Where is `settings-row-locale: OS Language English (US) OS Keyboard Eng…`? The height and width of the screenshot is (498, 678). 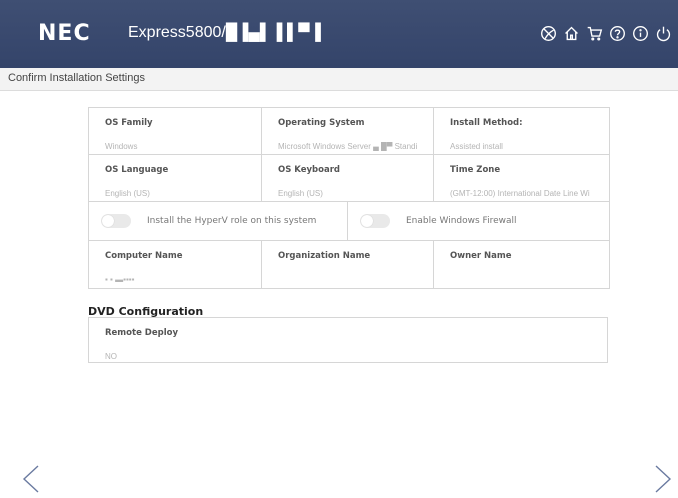
settings-row-locale: OS Language English (US) OS Keyboard Eng… is located at coordinates (349, 178).